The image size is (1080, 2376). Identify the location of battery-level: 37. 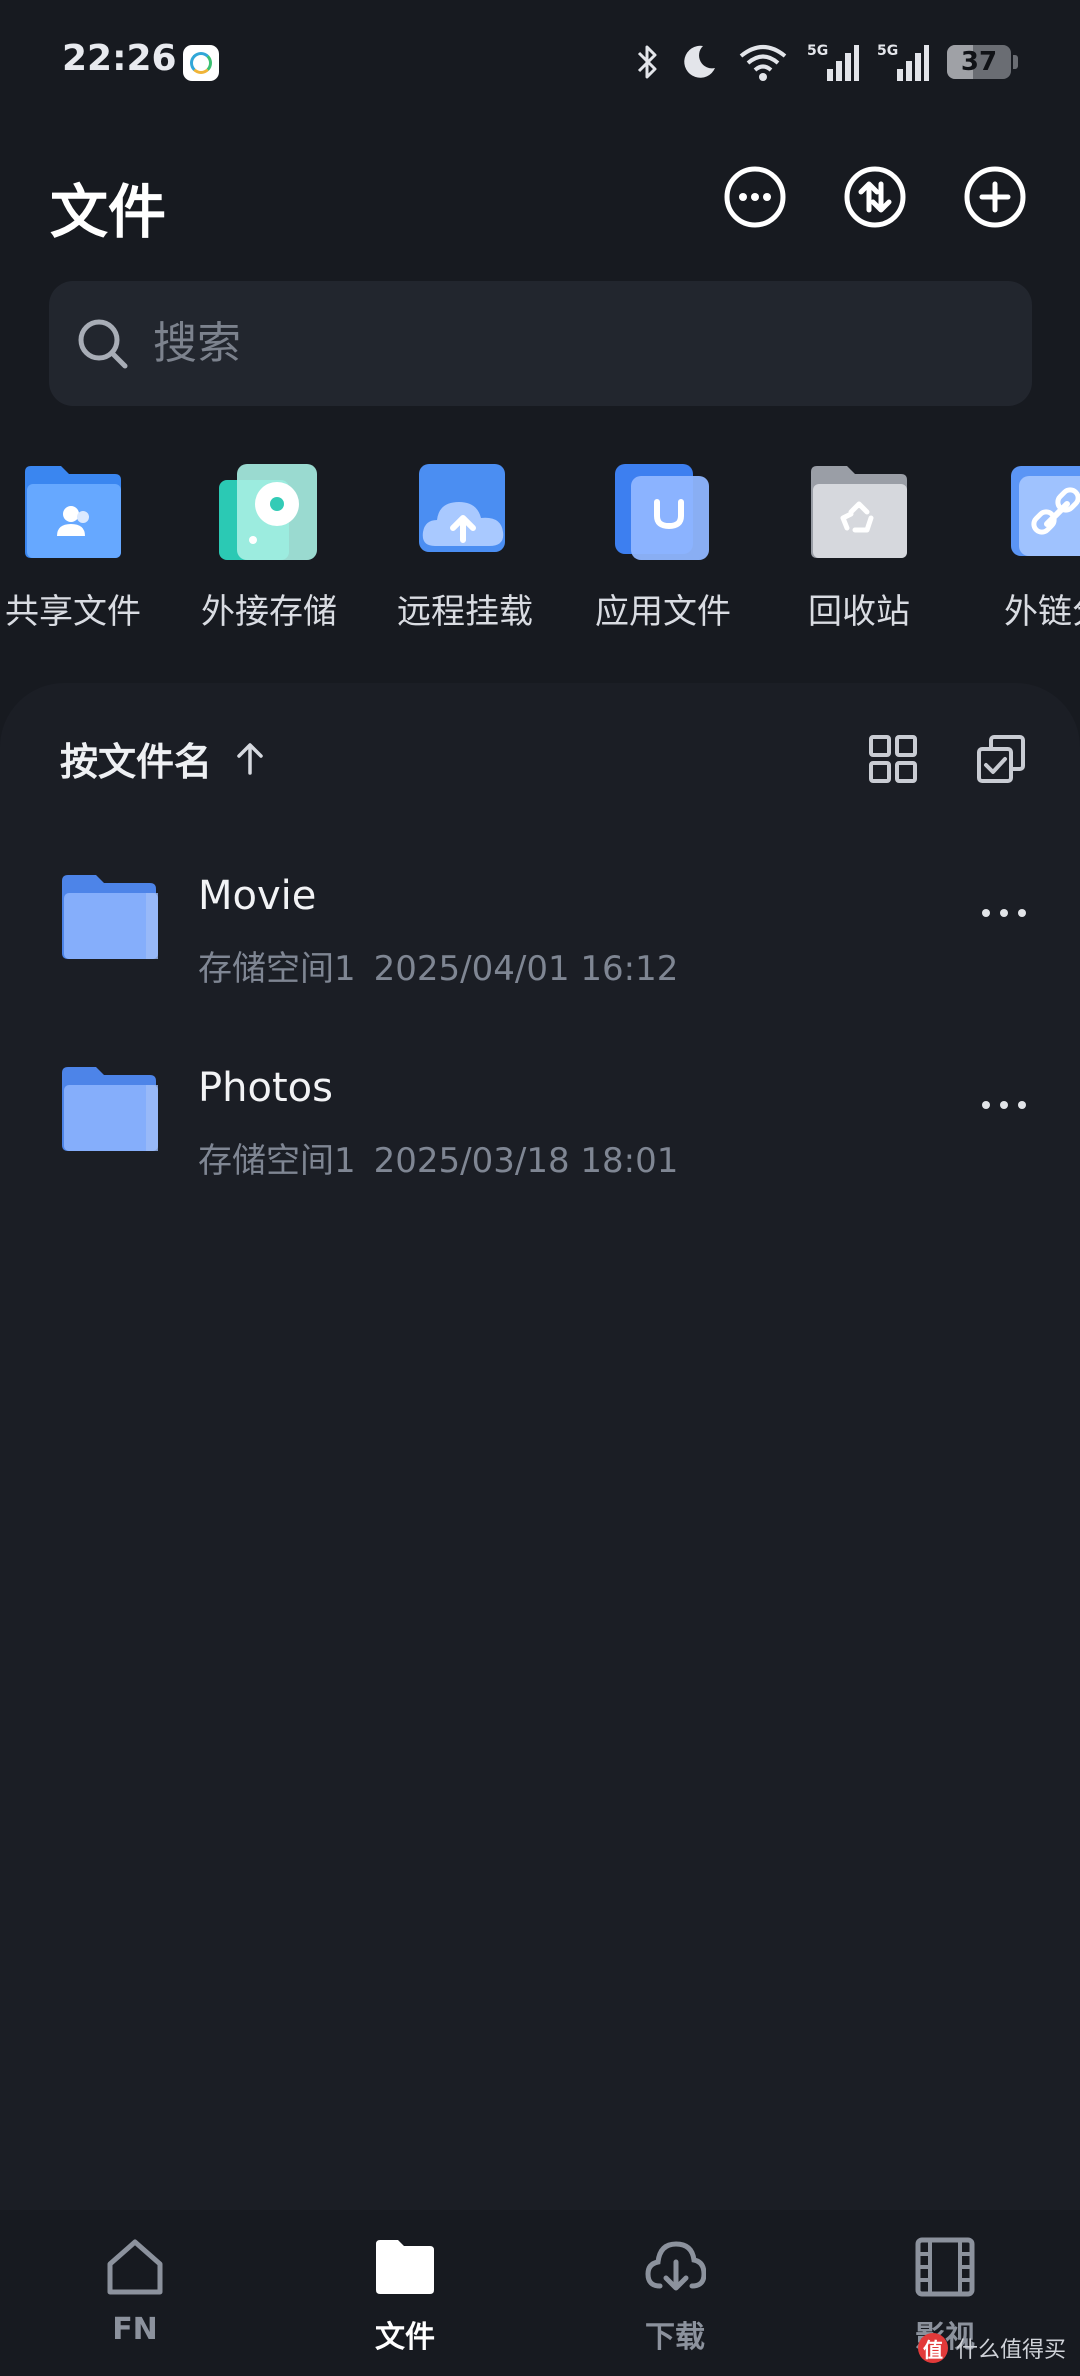
(979, 62).